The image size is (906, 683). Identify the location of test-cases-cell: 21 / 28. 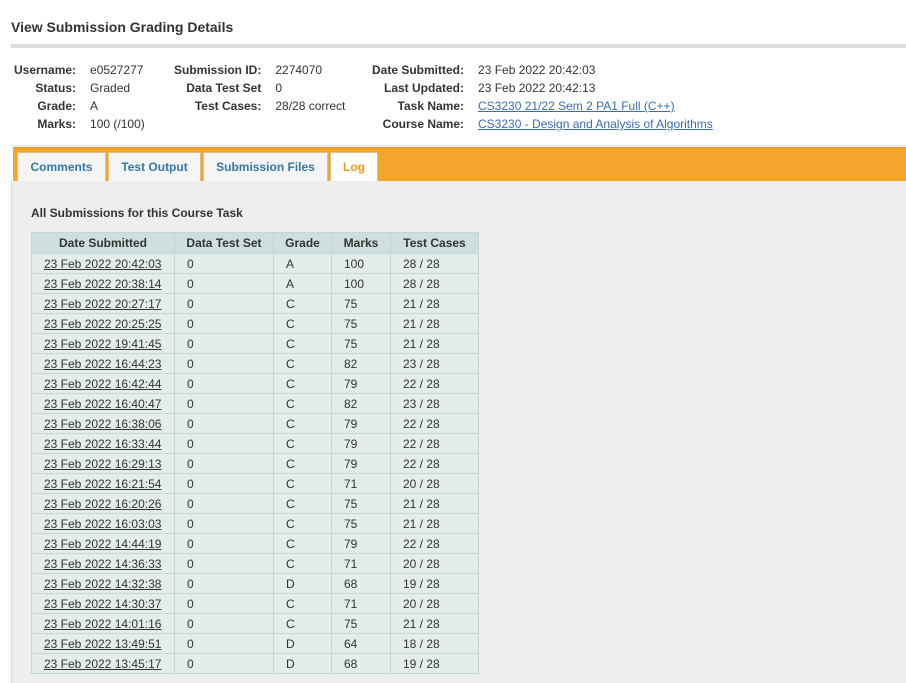
(434, 623).